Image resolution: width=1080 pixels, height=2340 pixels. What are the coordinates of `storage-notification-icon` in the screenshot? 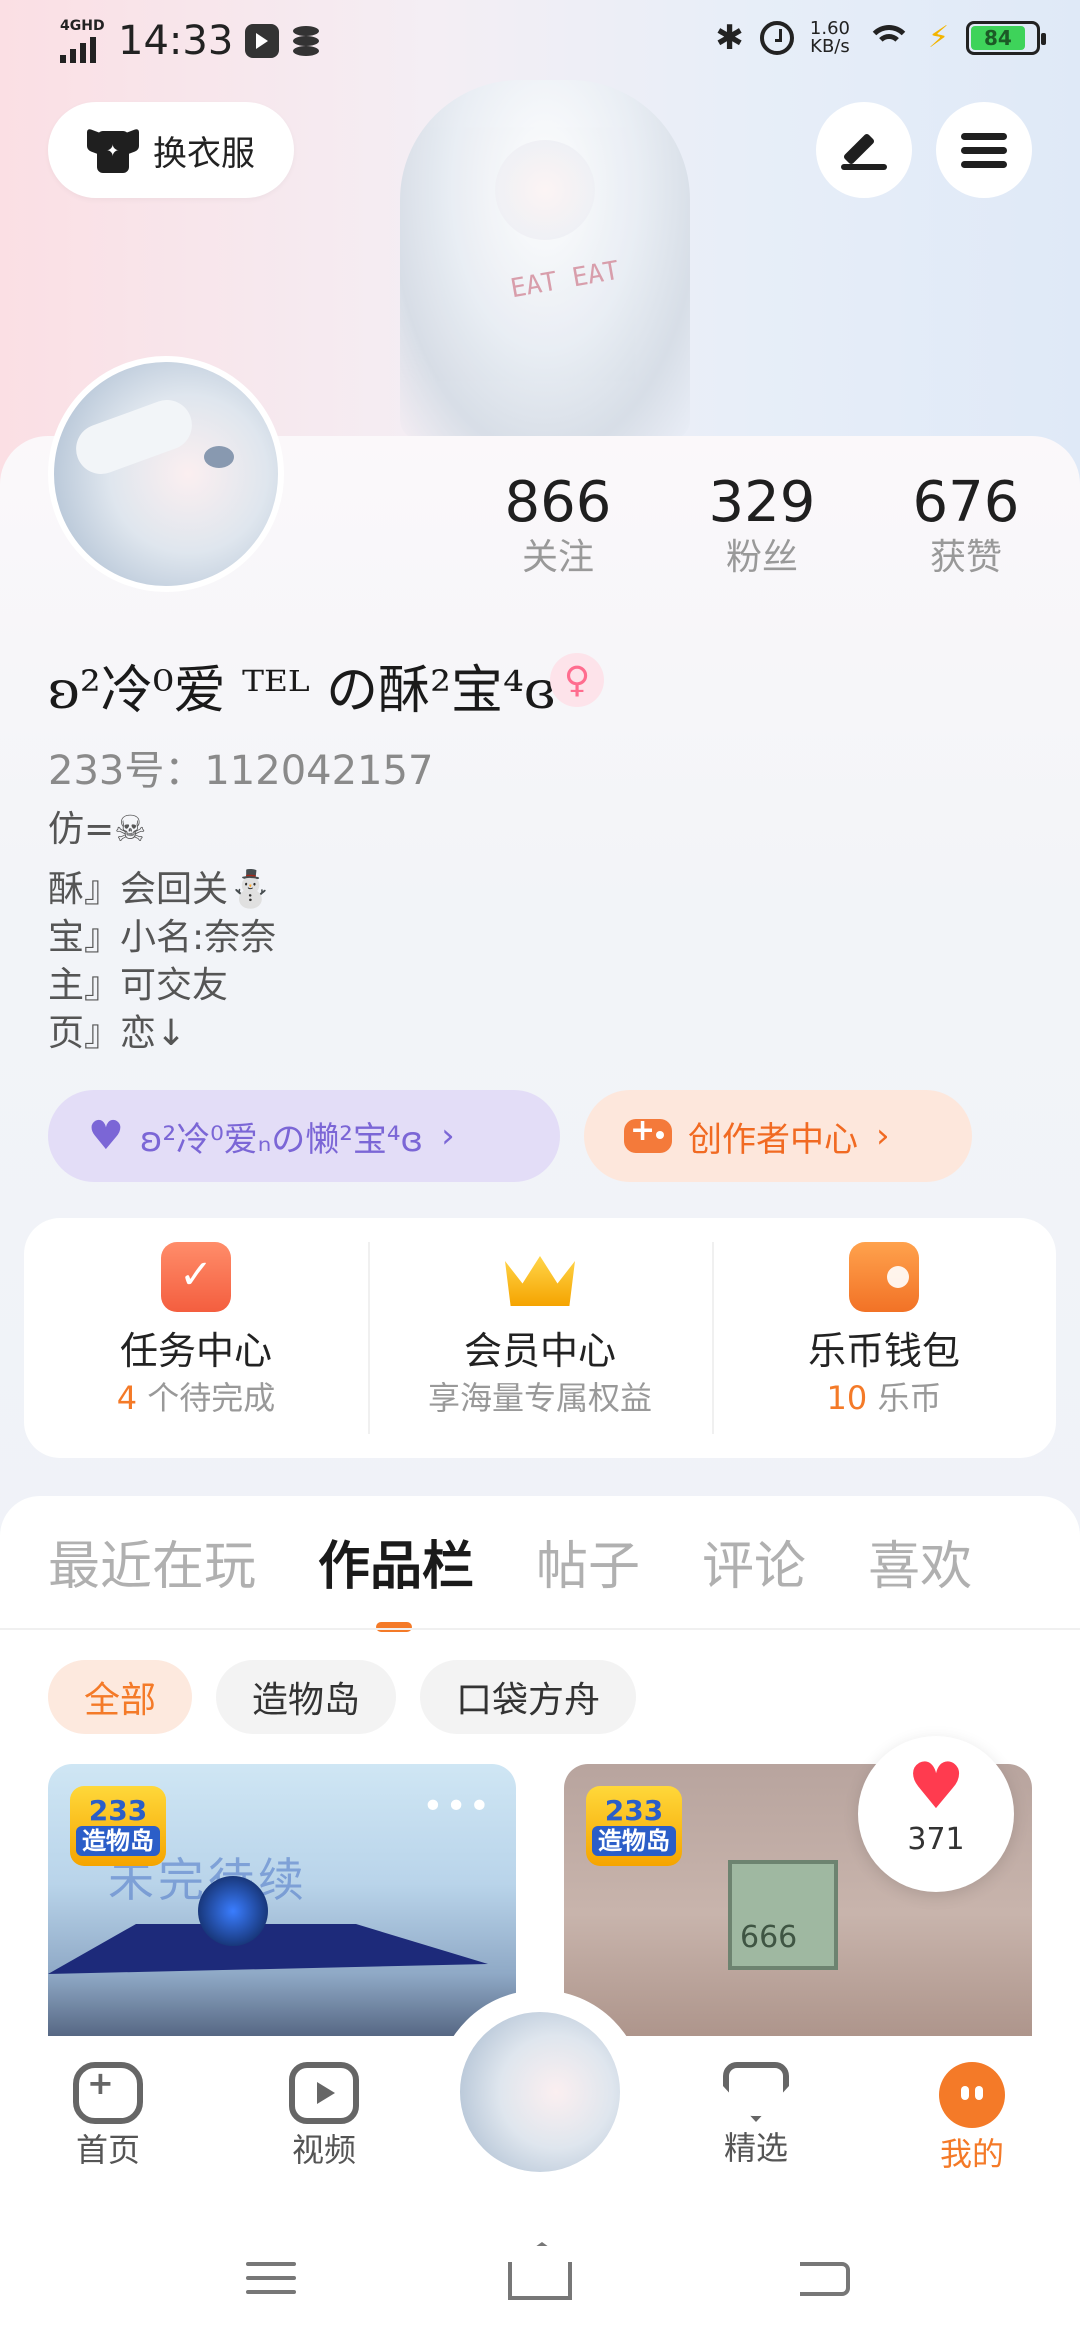 It's located at (308, 41).